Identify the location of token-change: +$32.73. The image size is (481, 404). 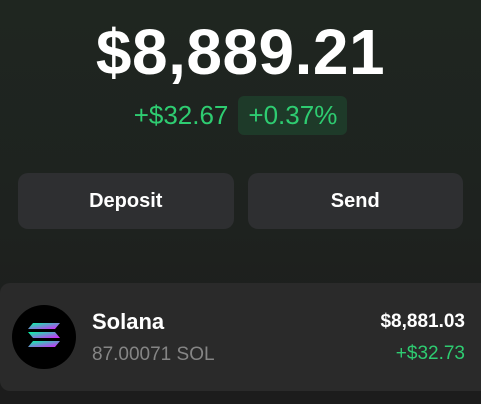
(430, 353).